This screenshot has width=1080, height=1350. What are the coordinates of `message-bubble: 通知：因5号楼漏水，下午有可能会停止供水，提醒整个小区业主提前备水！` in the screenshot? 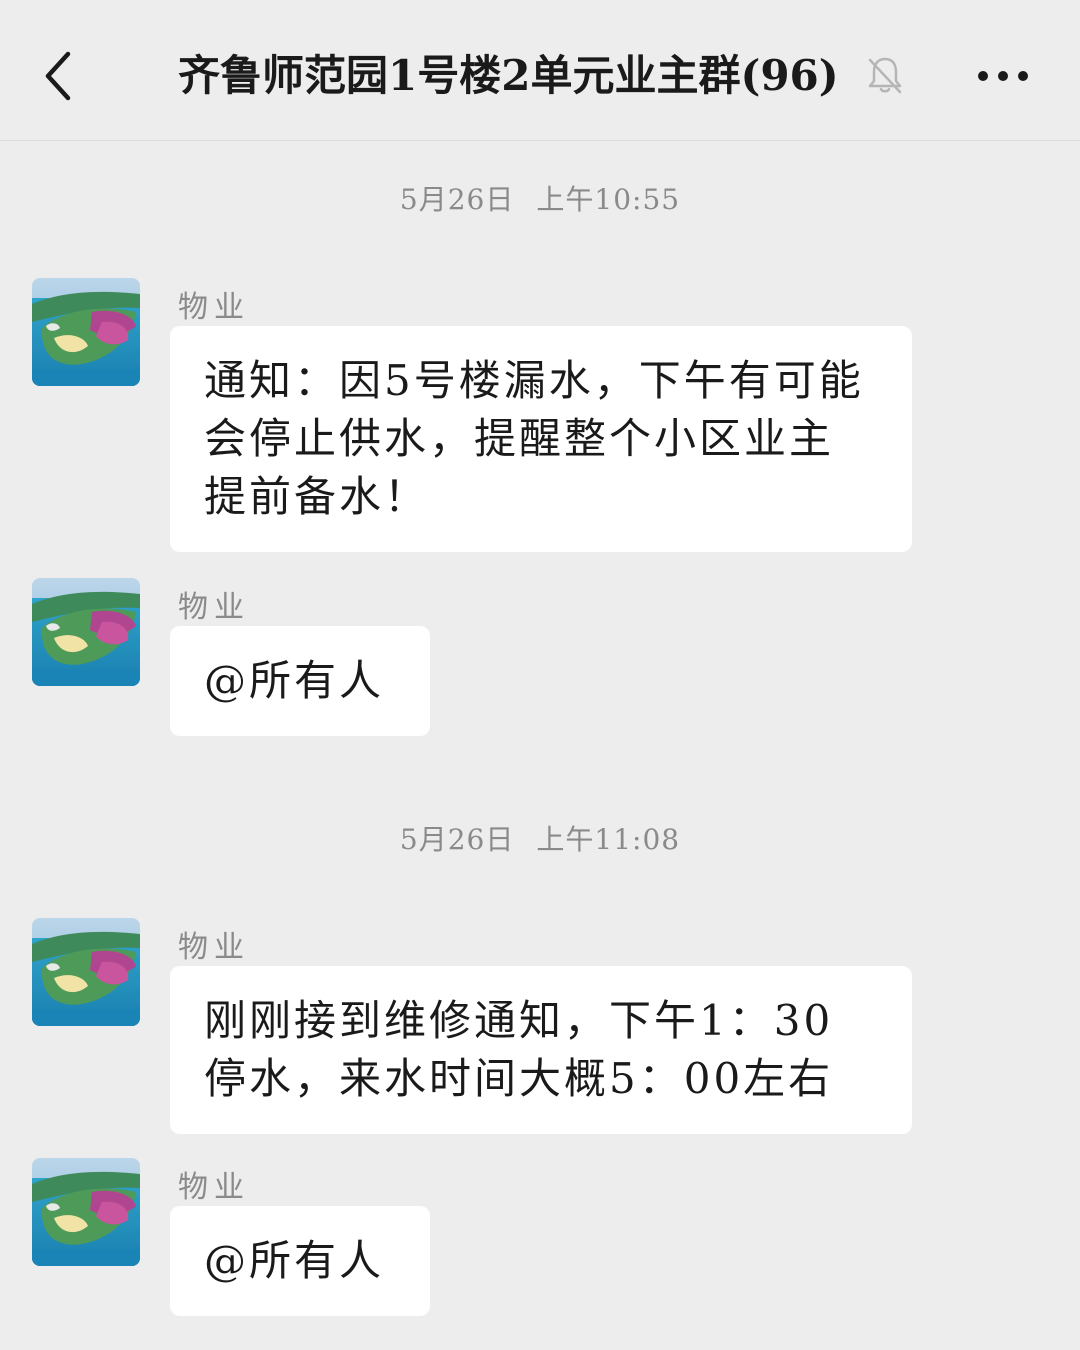 It's located at (541, 439).